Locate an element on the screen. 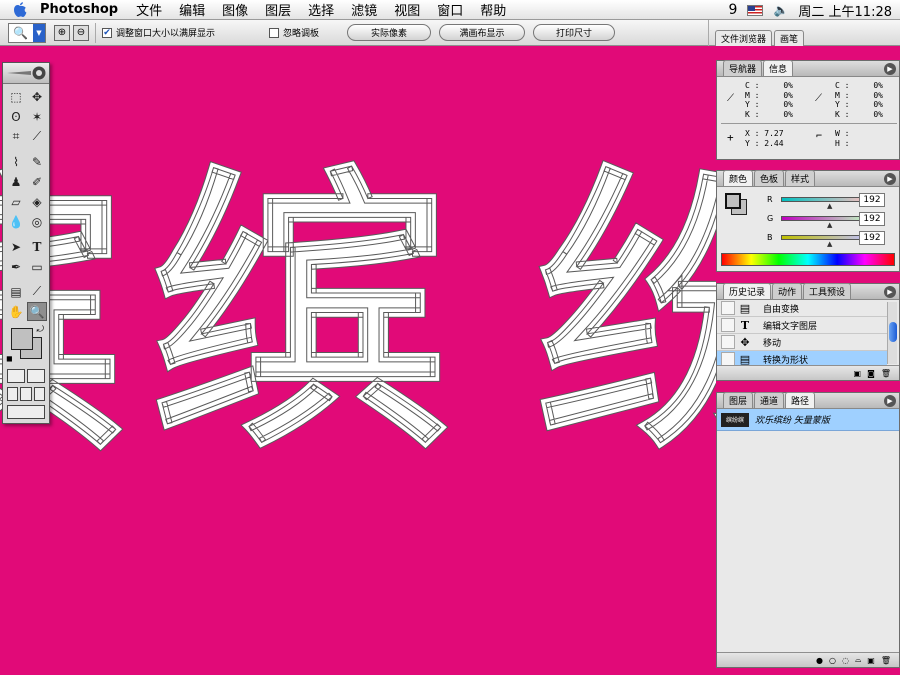  scroll-thumb is located at coordinates (893, 332).